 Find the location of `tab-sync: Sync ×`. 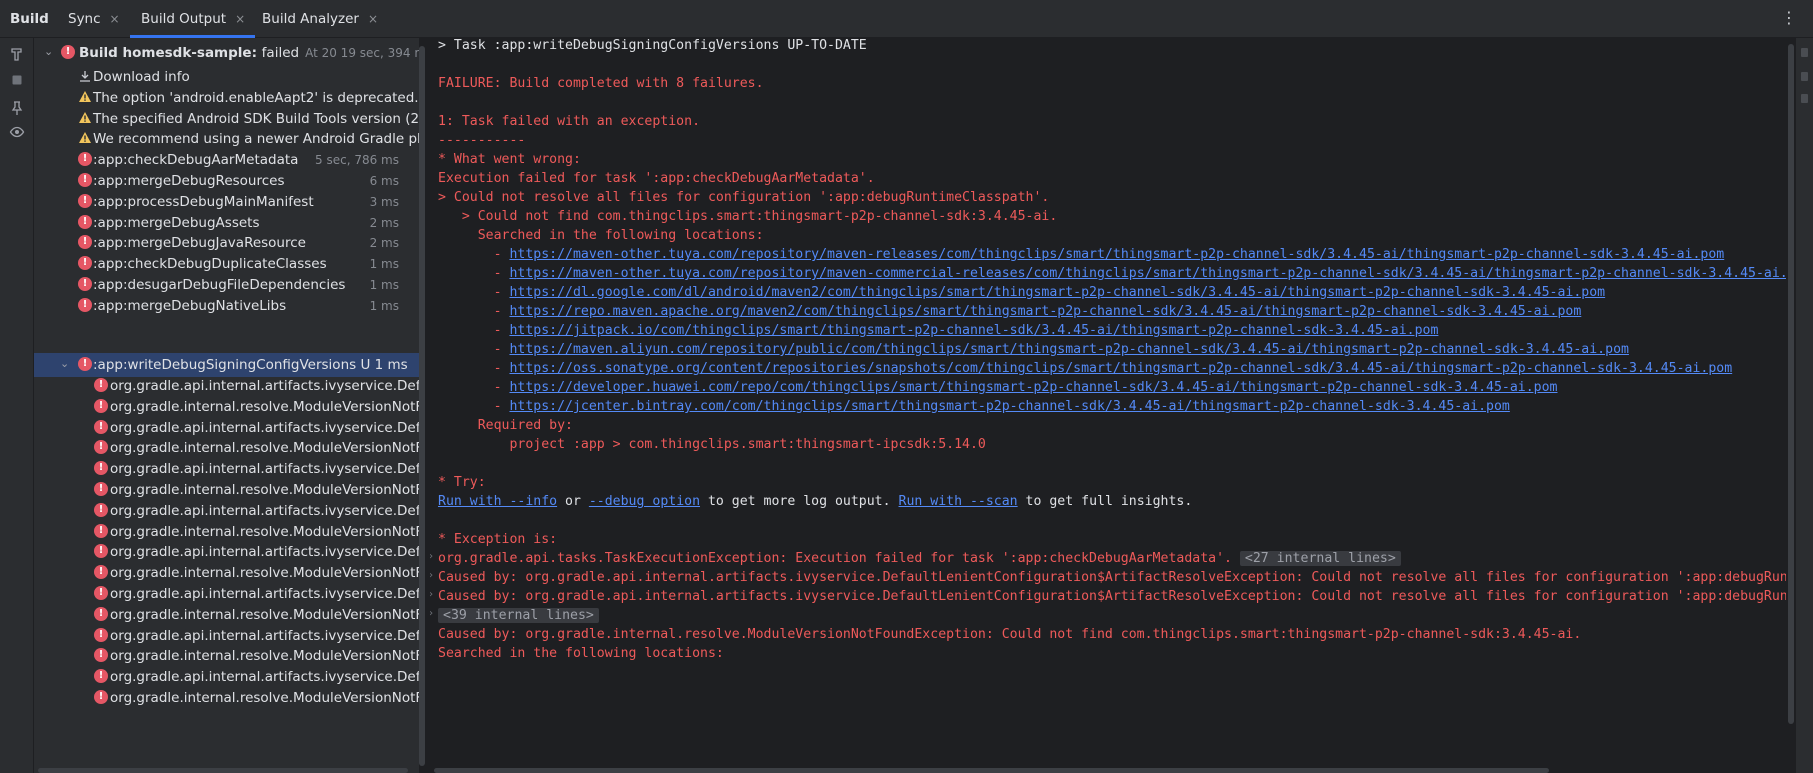

tab-sync: Sync × is located at coordinates (94, 19).